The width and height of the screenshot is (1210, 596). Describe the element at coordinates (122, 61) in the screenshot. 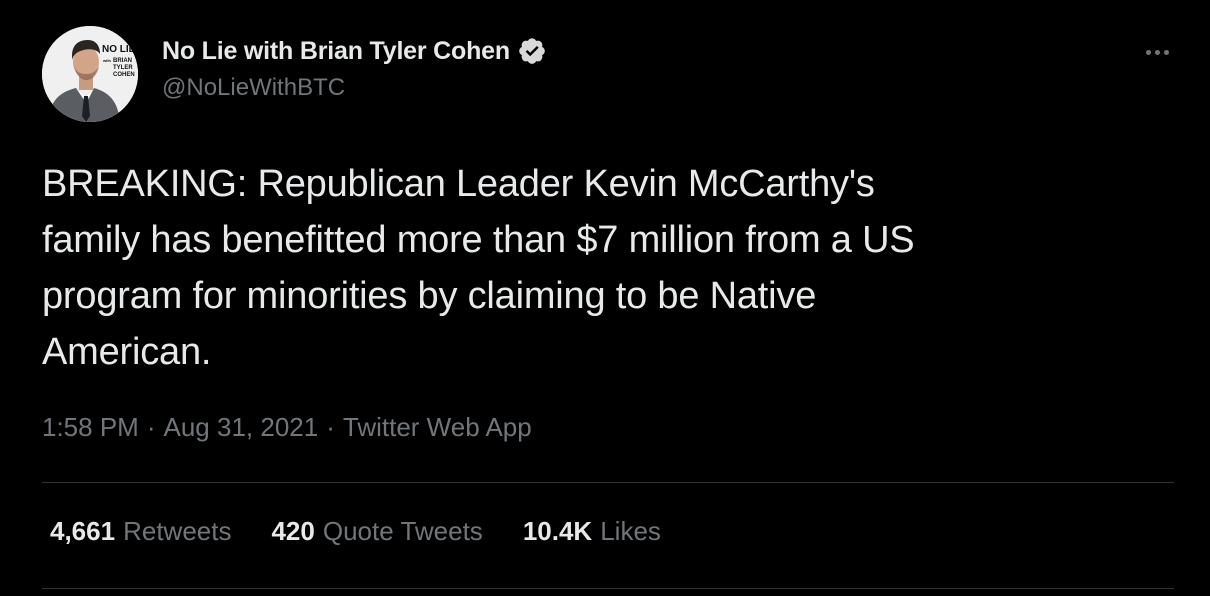

I see `avatar-logo-first-name: BRIAN` at that location.